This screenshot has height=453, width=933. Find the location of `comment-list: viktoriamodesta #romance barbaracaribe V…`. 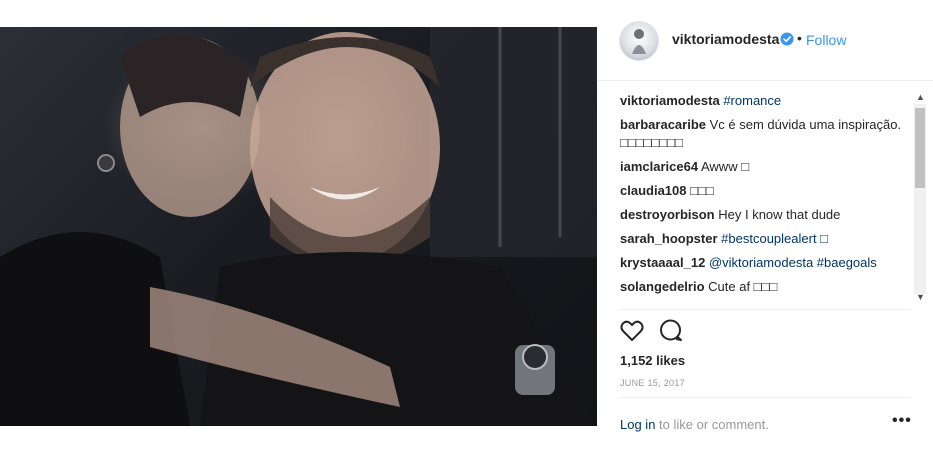

comment-list: viktoriamodesta #romance barbaracaribe V… is located at coordinates (765, 200).